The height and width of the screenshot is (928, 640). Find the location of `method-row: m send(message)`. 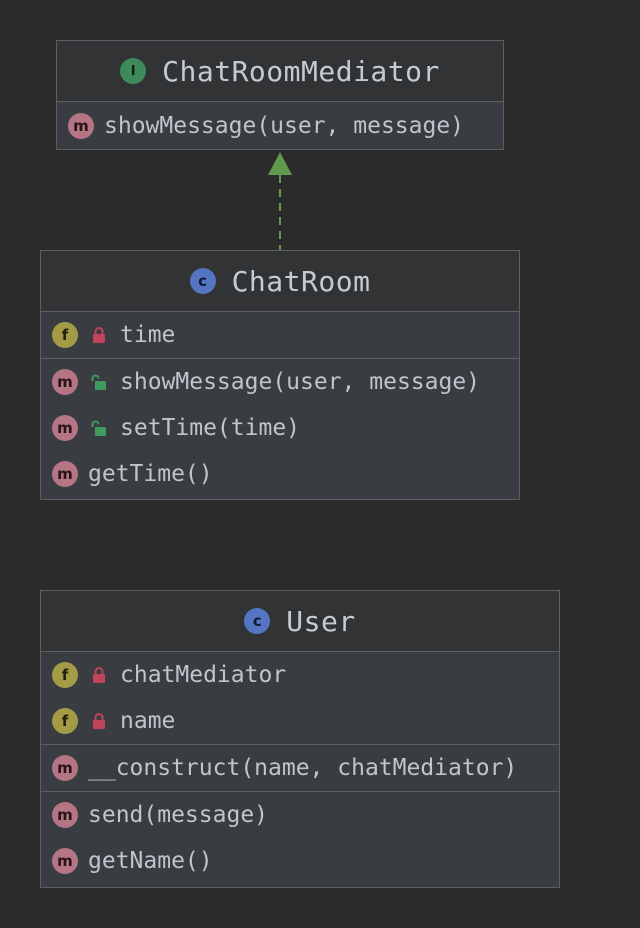

method-row: m send(message) is located at coordinates (300, 815).